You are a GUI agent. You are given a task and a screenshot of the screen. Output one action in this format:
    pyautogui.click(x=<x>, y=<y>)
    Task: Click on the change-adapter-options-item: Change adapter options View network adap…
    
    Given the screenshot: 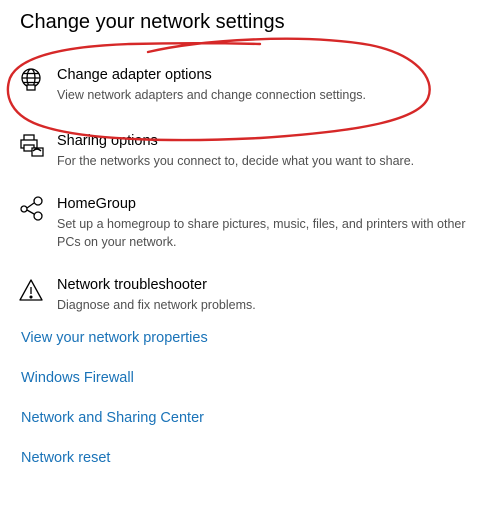 What is the action you would take?
    pyautogui.click(x=243, y=86)
    